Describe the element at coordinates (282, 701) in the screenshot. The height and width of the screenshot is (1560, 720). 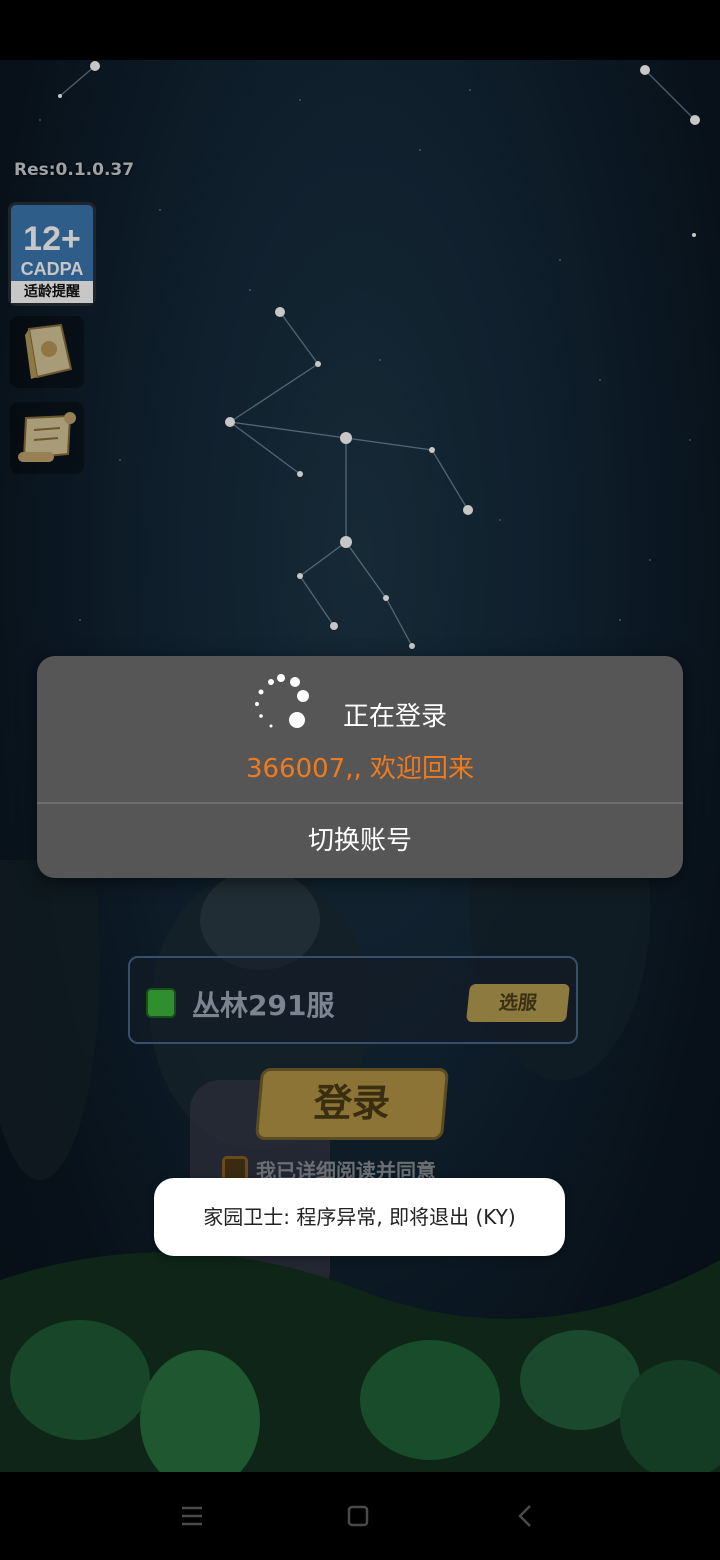
I see `loading-spinner-icon` at that location.